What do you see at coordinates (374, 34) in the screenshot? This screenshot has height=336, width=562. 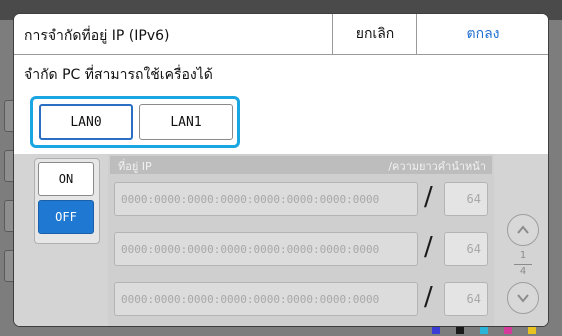 I see `cancel-button: ยกเลิก` at bounding box center [374, 34].